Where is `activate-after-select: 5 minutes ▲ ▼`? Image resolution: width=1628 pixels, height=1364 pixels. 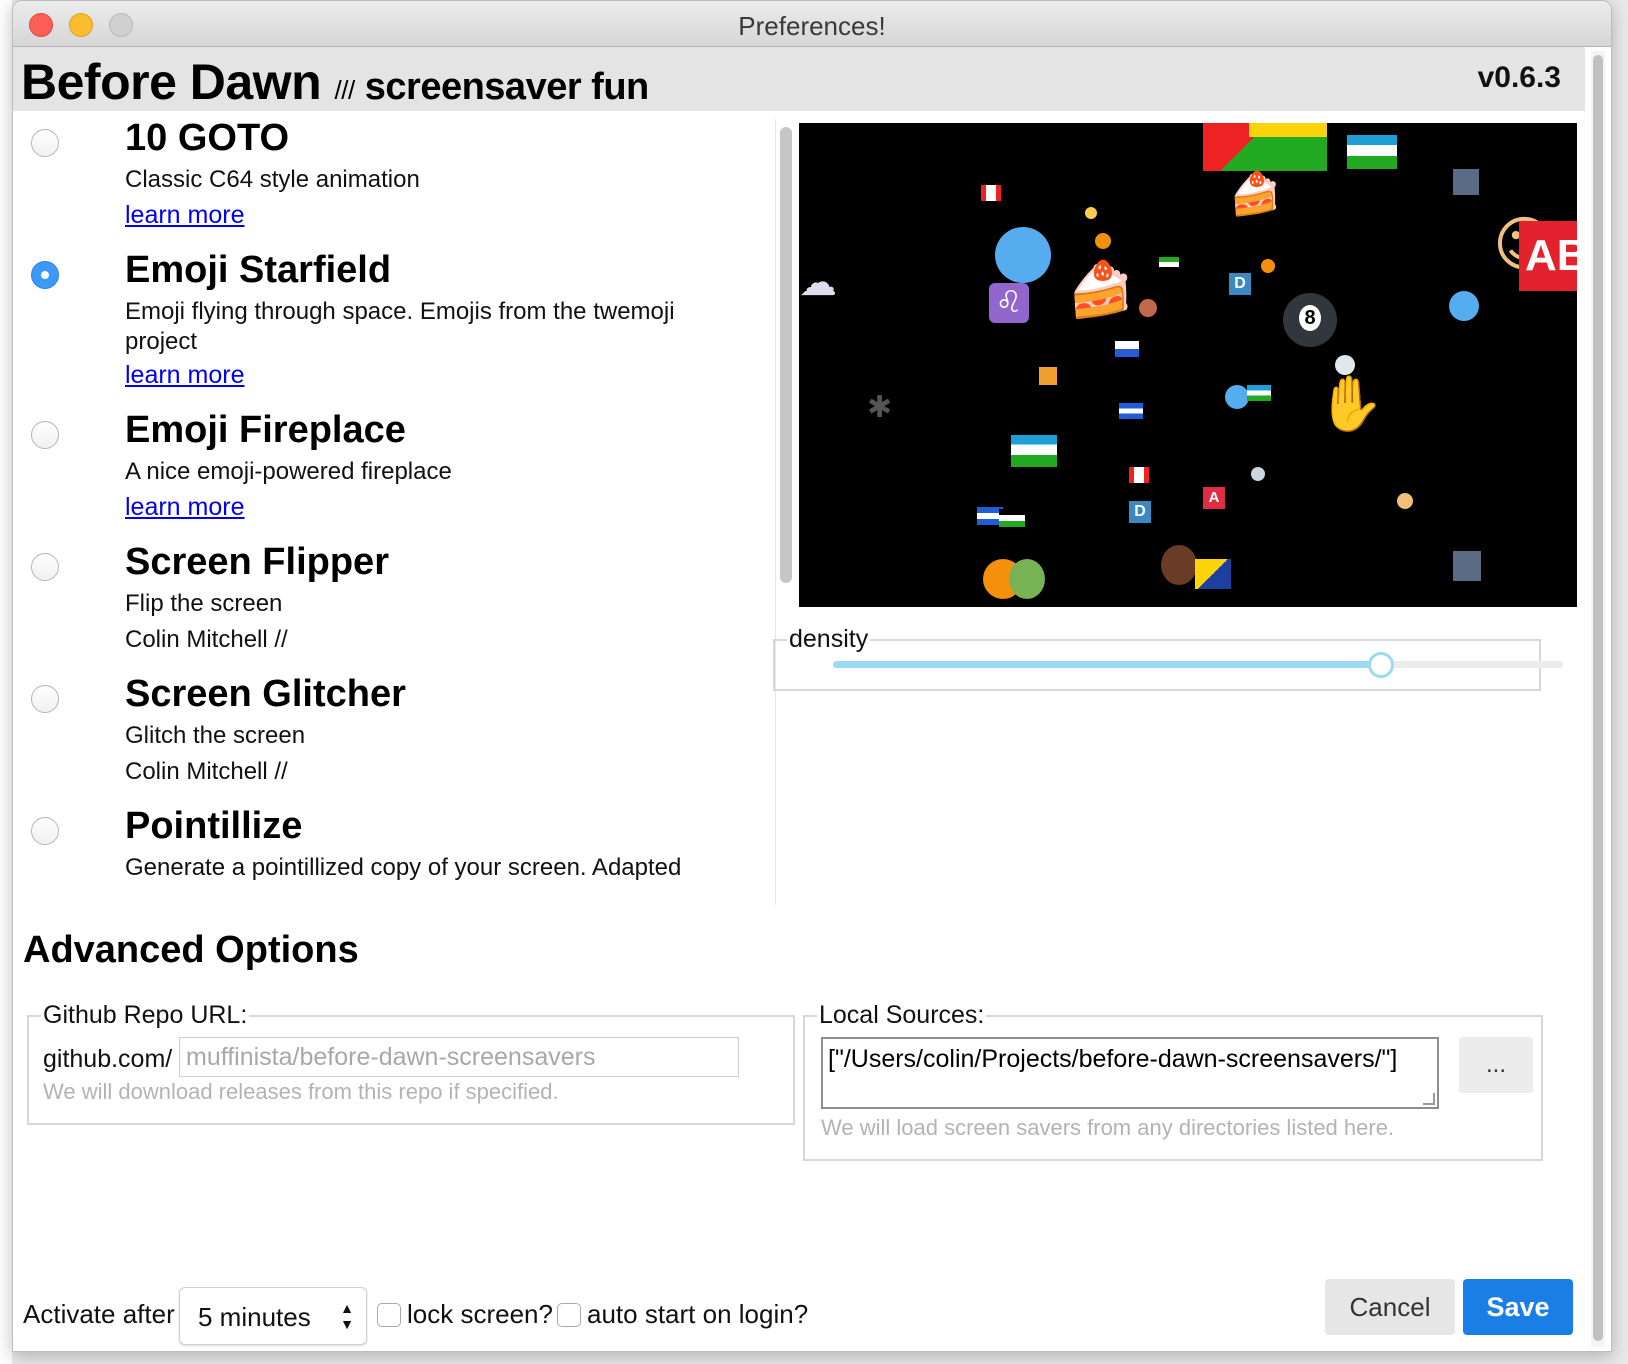
activate-after-select: 5 minutes ▲ ▼ is located at coordinates (273, 1316).